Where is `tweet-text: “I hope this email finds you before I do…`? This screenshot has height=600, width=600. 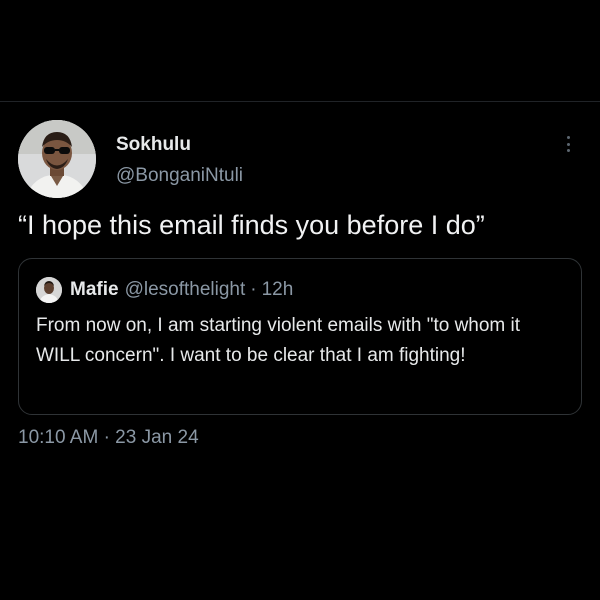 tweet-text: “I hope this email finds you before I do… is located at coordinates (251, 225).